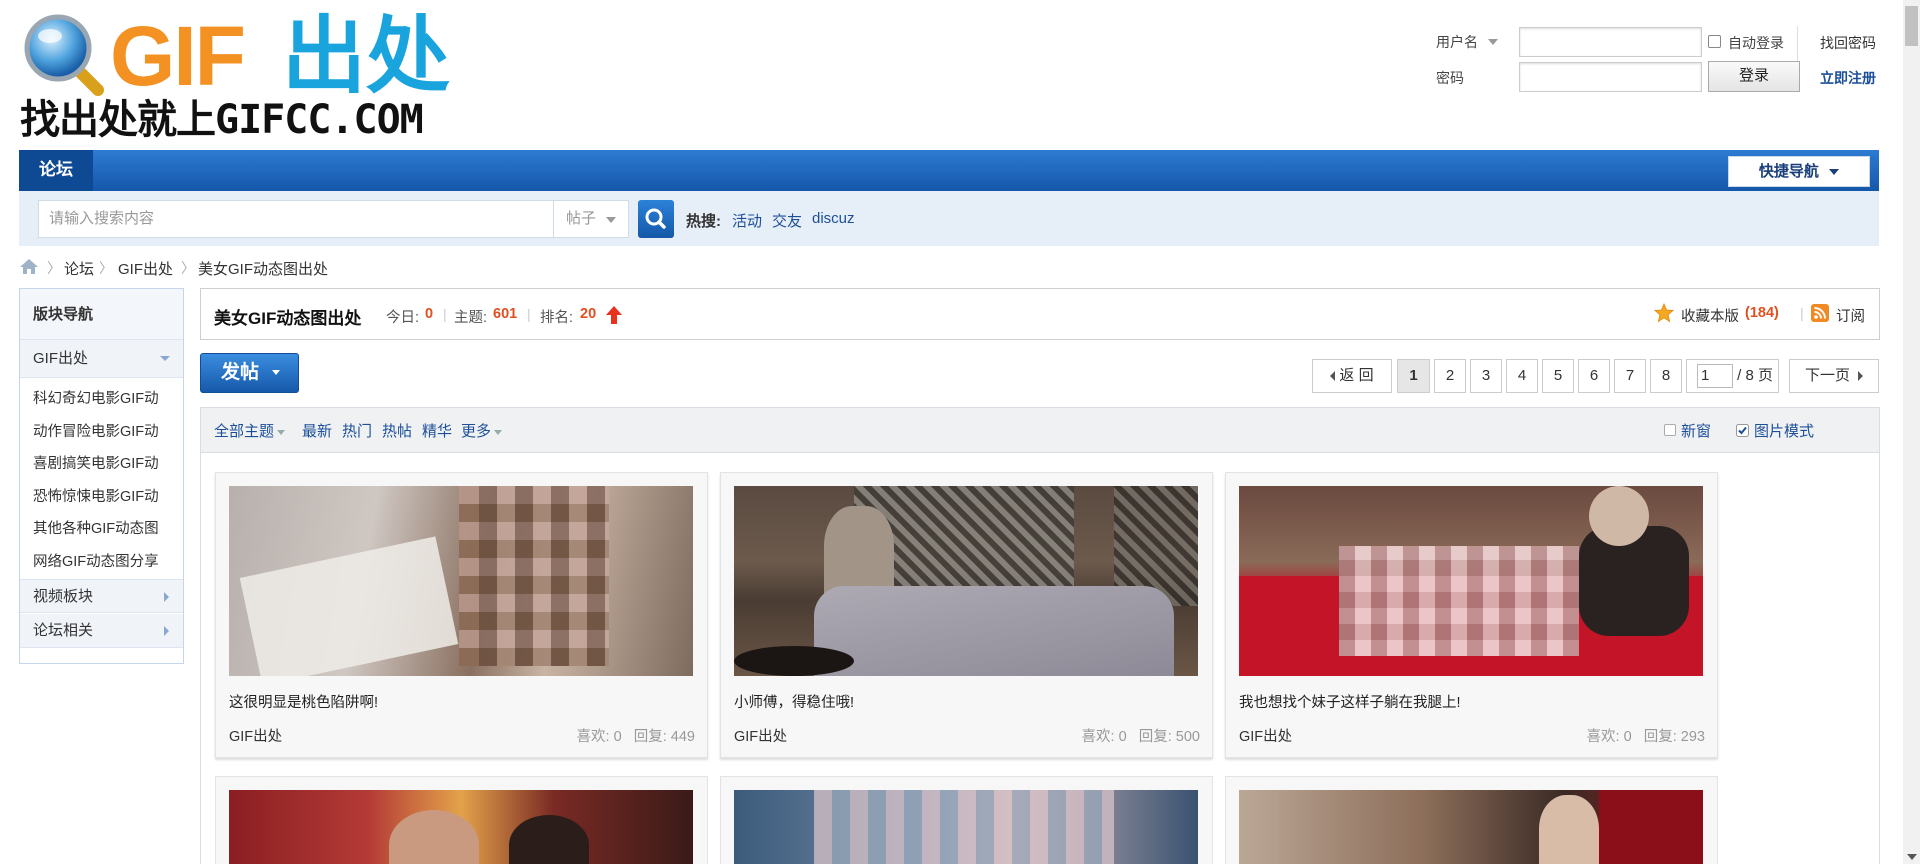 The height and width of the screenshot is (864, 1920). I want to click on username-input, so click(1610, 42).